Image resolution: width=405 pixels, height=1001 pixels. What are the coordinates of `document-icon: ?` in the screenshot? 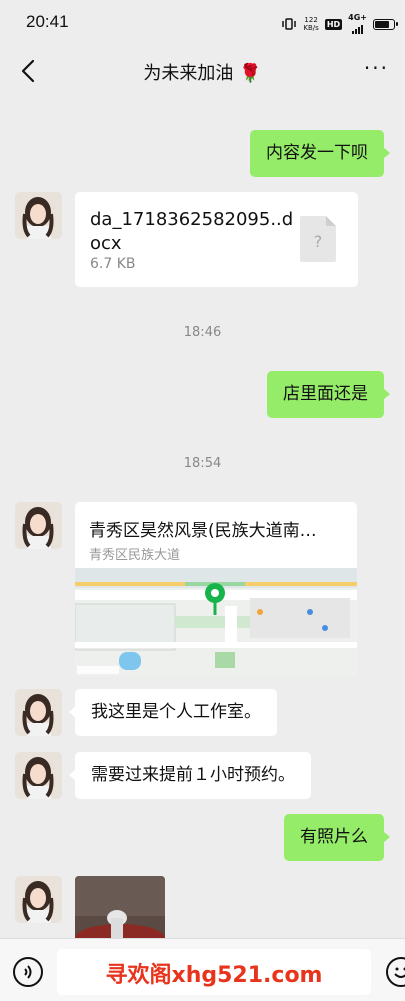 It's located at (318, 239).